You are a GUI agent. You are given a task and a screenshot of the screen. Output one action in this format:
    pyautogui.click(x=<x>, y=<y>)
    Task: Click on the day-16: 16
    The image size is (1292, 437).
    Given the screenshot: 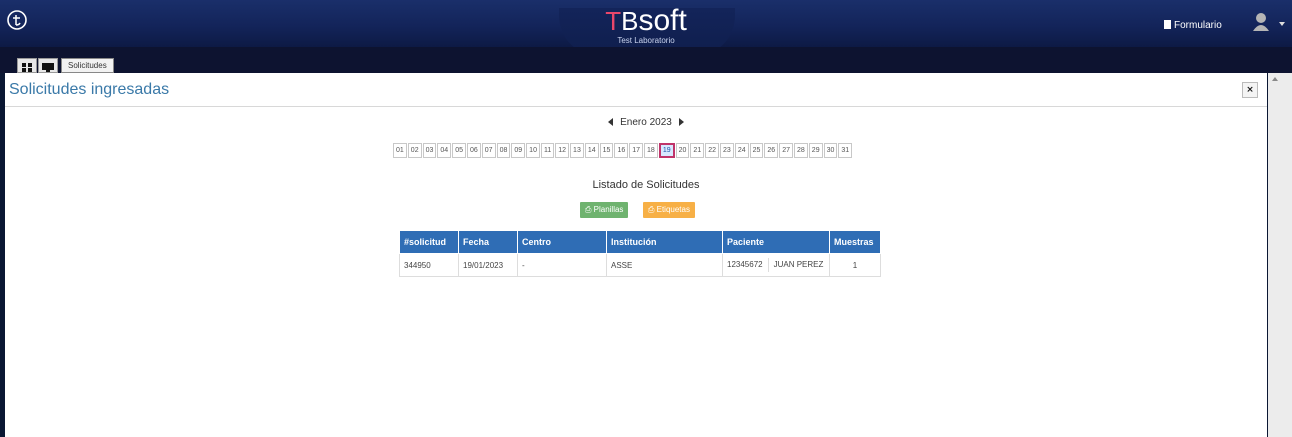 What is the action you would take?
    pyautogui.click(x=621, y=150)
    